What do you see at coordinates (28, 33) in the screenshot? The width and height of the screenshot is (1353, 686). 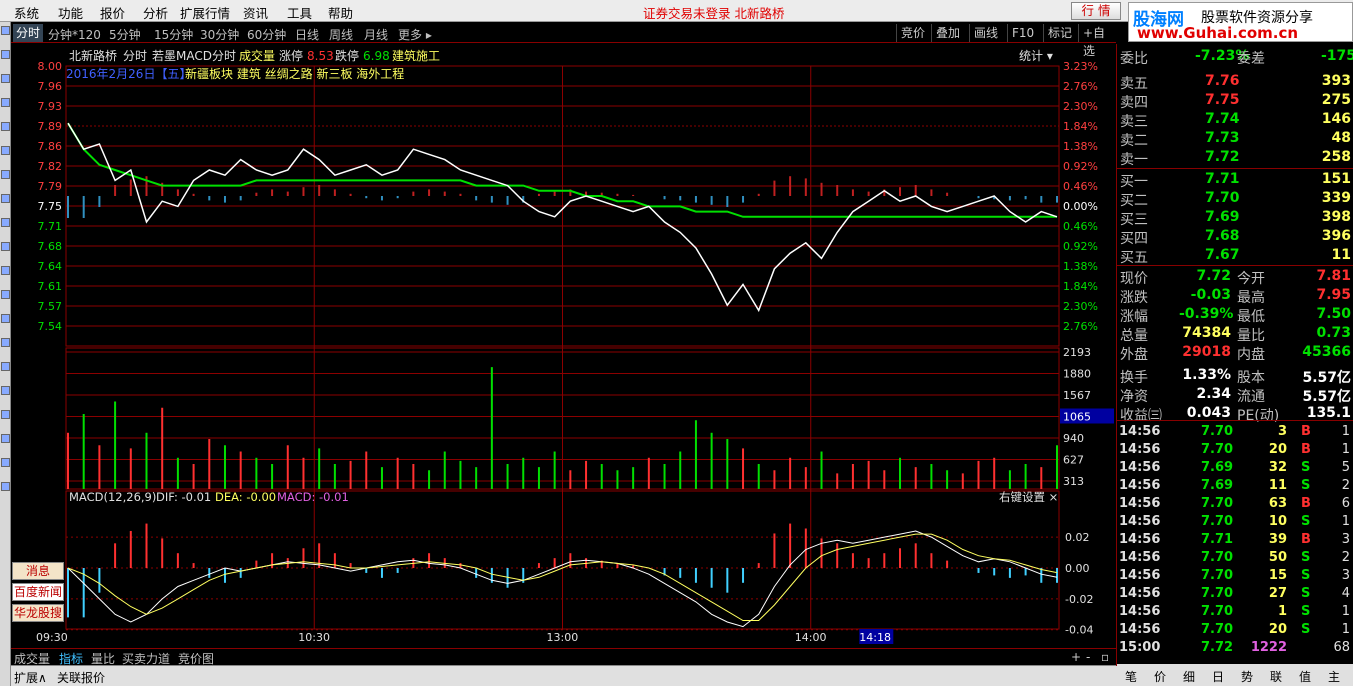 I see `tab-intraday: 分时` at bounding box center [28, 33].